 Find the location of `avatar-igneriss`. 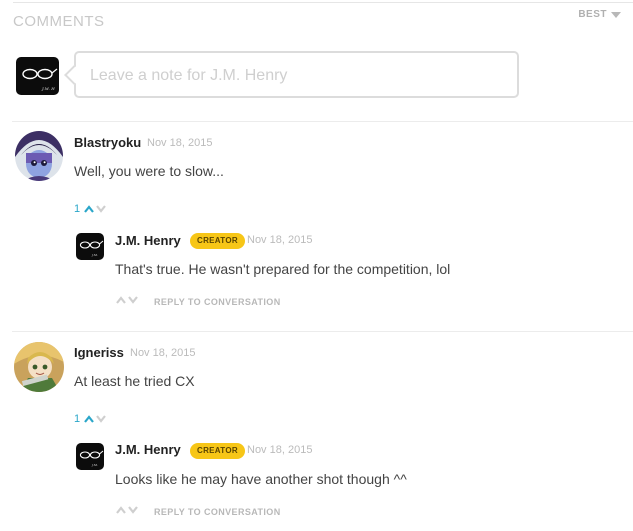

avatar-igneriss is located at coordinates (39, 367).